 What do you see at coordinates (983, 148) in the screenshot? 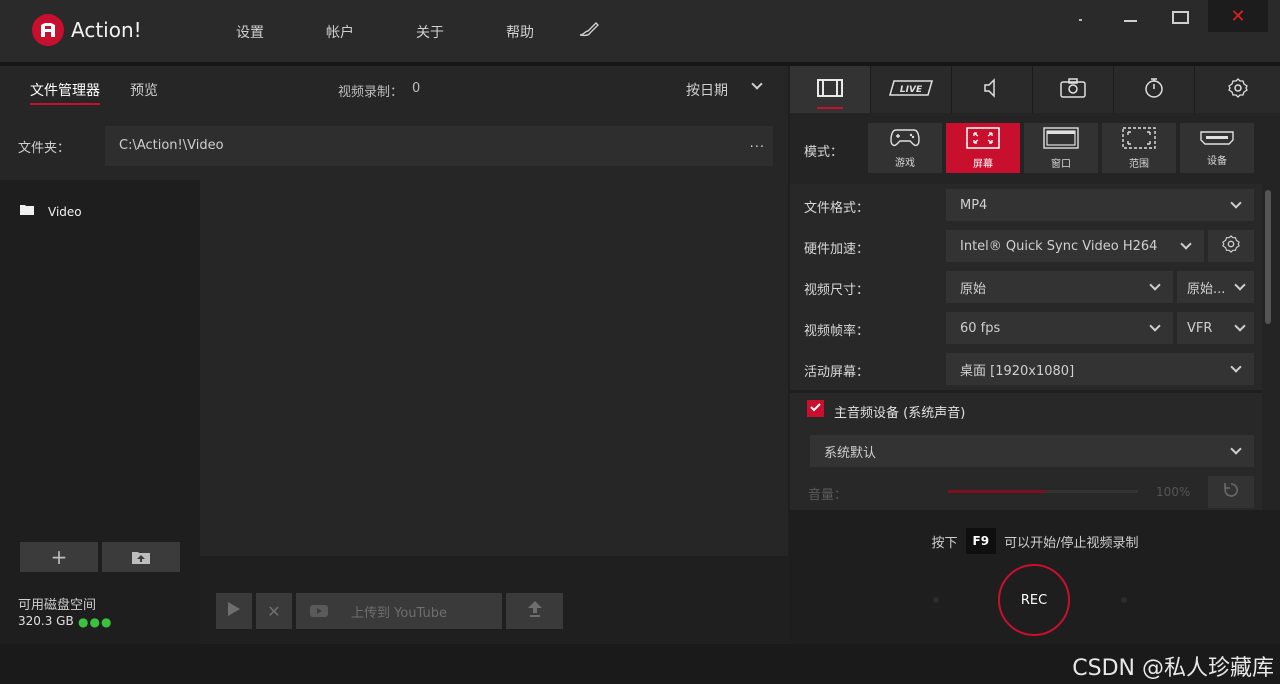
I see `mode-screen-button: 屏幕` at bounding box center [983, 148].